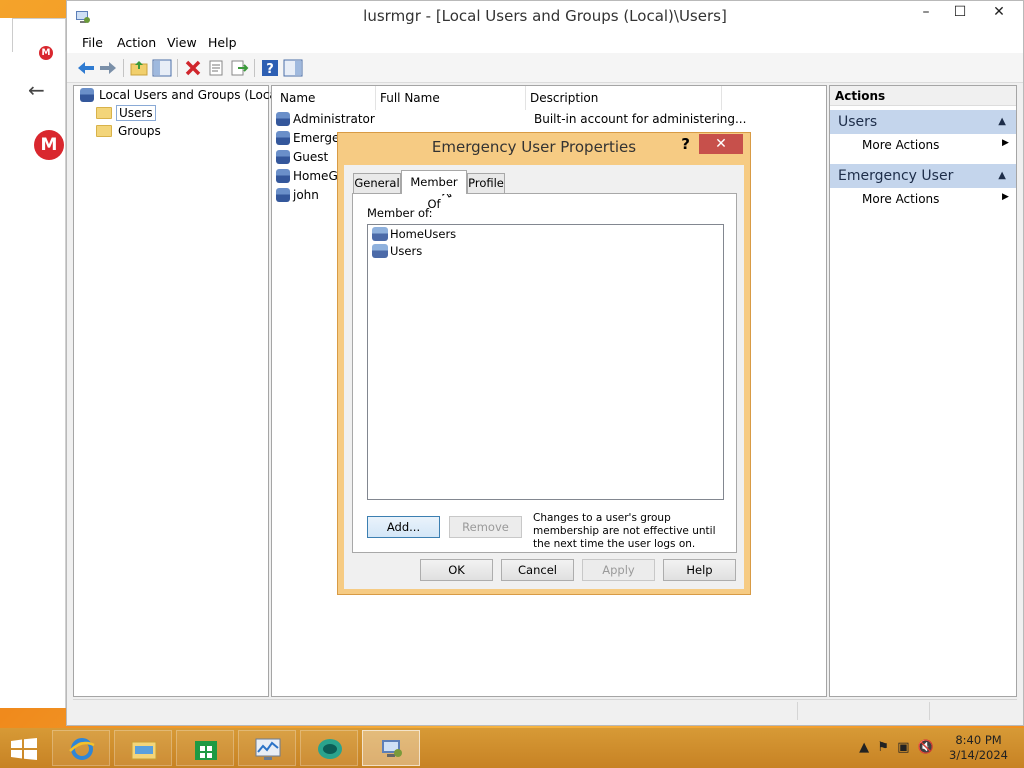 The width and height of the screenshot is (1024, 768). What do you see at coordinates (81, 748) in the screenshot?
I see `taskbar-internet-explorer` at bounding box center [81, 748].